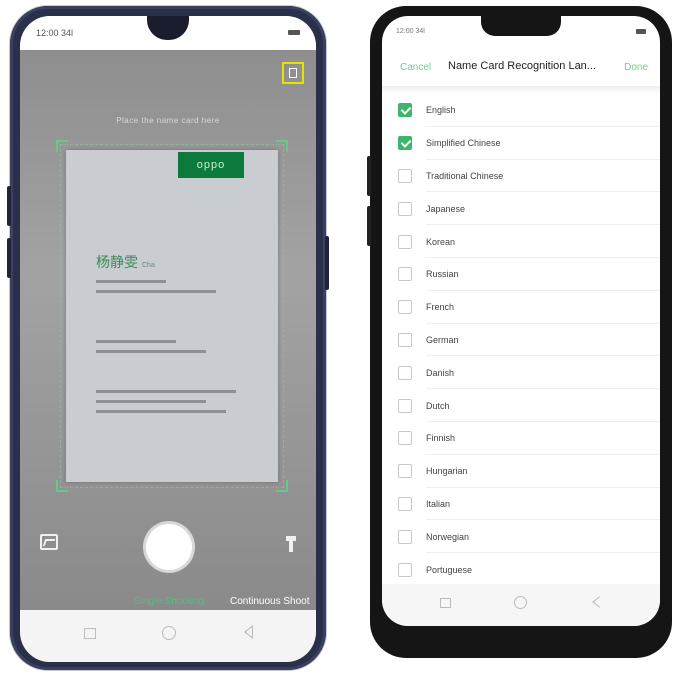 This screenshot has height=673, width=674. Describe the element at coordinates (521, 90) in the screenshot. I see `header-divider` at that location.